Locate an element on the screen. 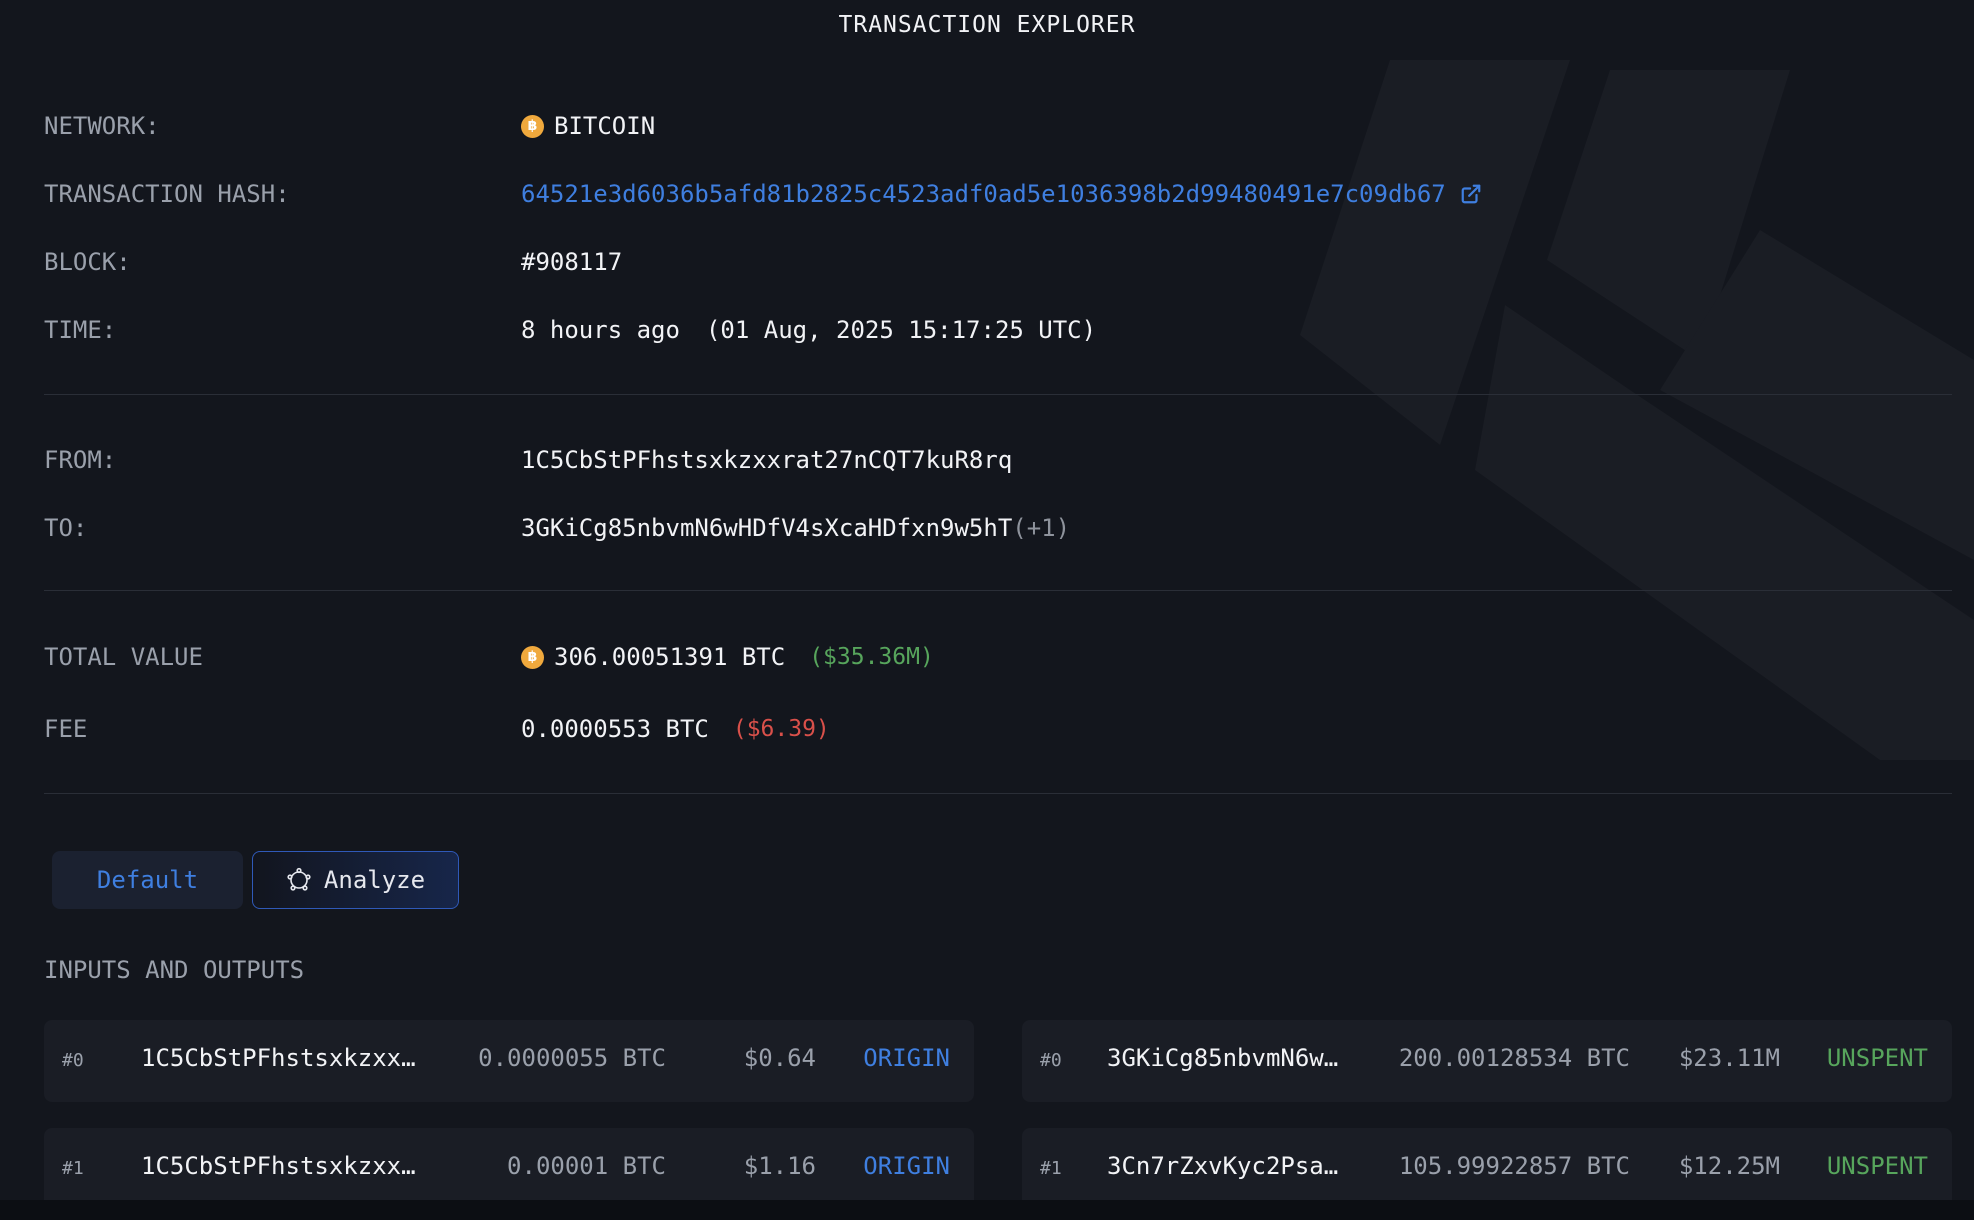 This screenshot has width=1974, height=1220. to-address: 3GKiCg85nbvmN6wHDfV4sXcaHDfxn9w5hT is located at coordinates (766, 528).